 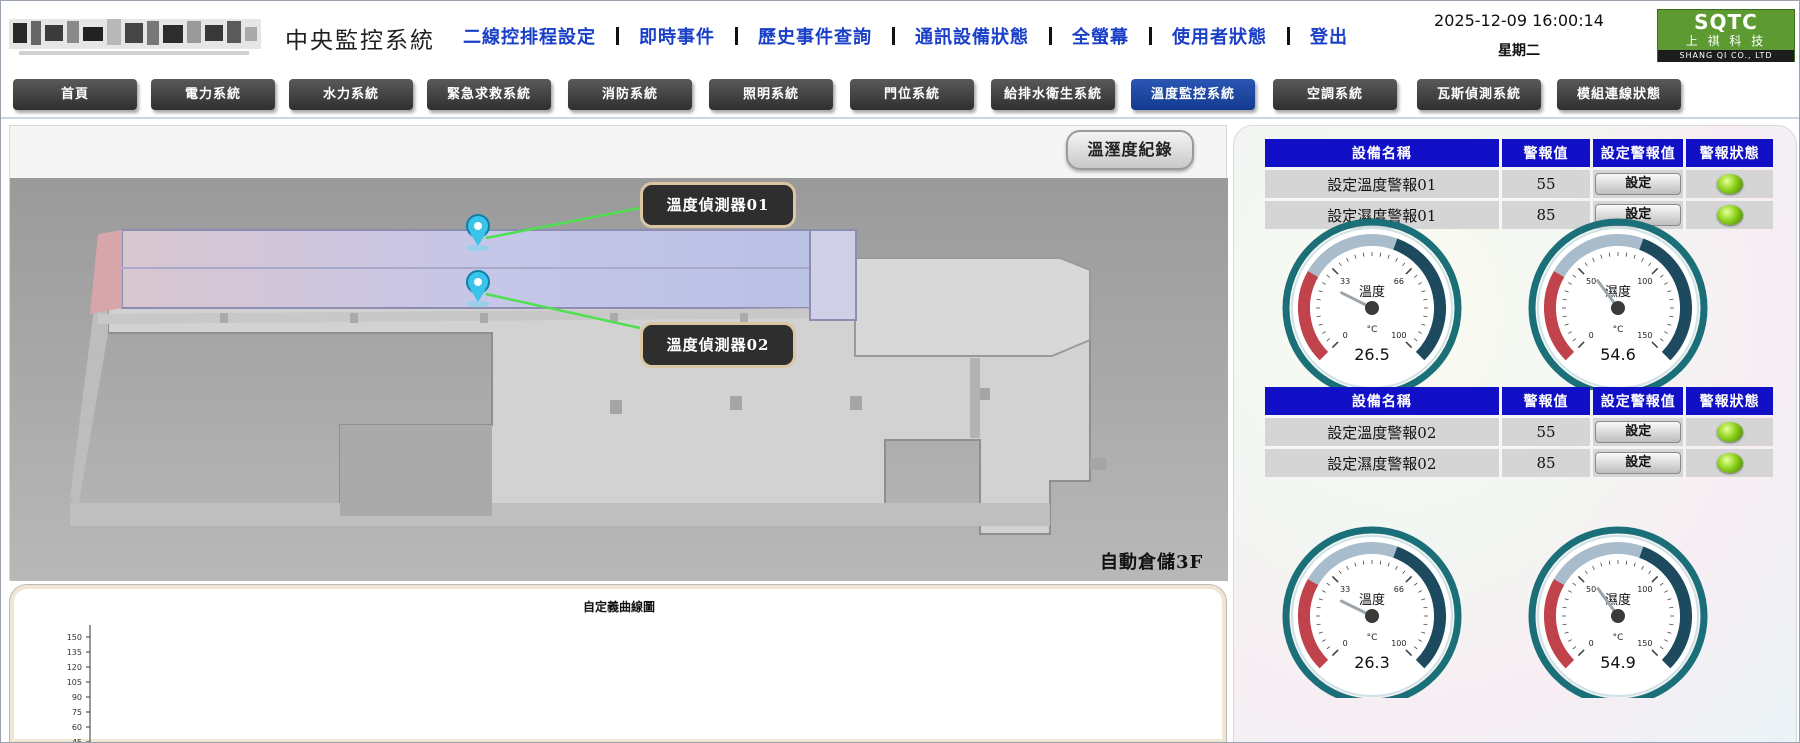 I want to click on nav-link-comm-status: 通訊設備狀態, so click(x=972, y=36).